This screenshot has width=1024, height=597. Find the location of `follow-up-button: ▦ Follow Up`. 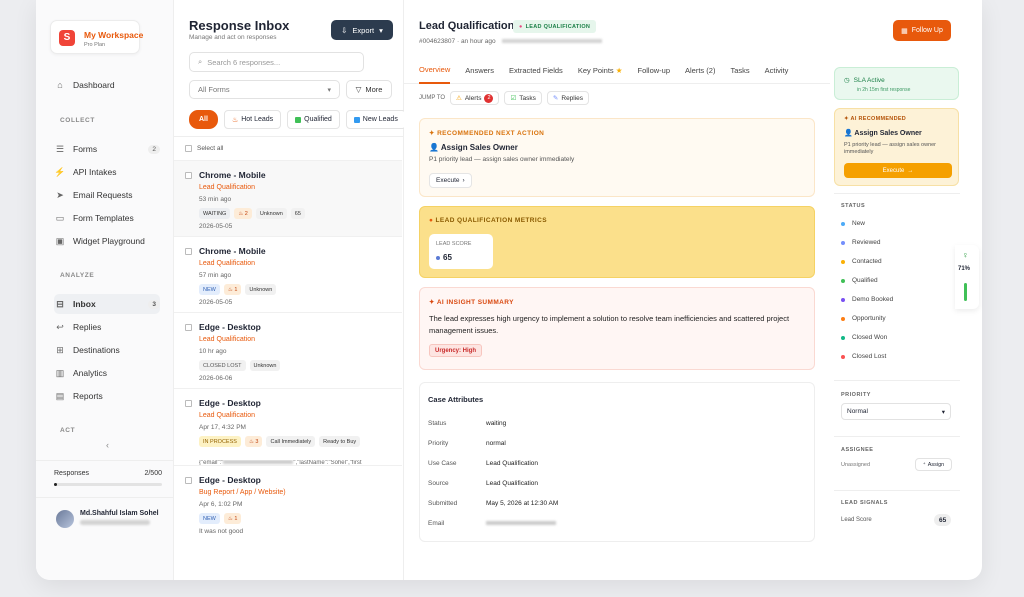

follow-up-button: ▦ Follow Up is located at coordinates (922, 30).